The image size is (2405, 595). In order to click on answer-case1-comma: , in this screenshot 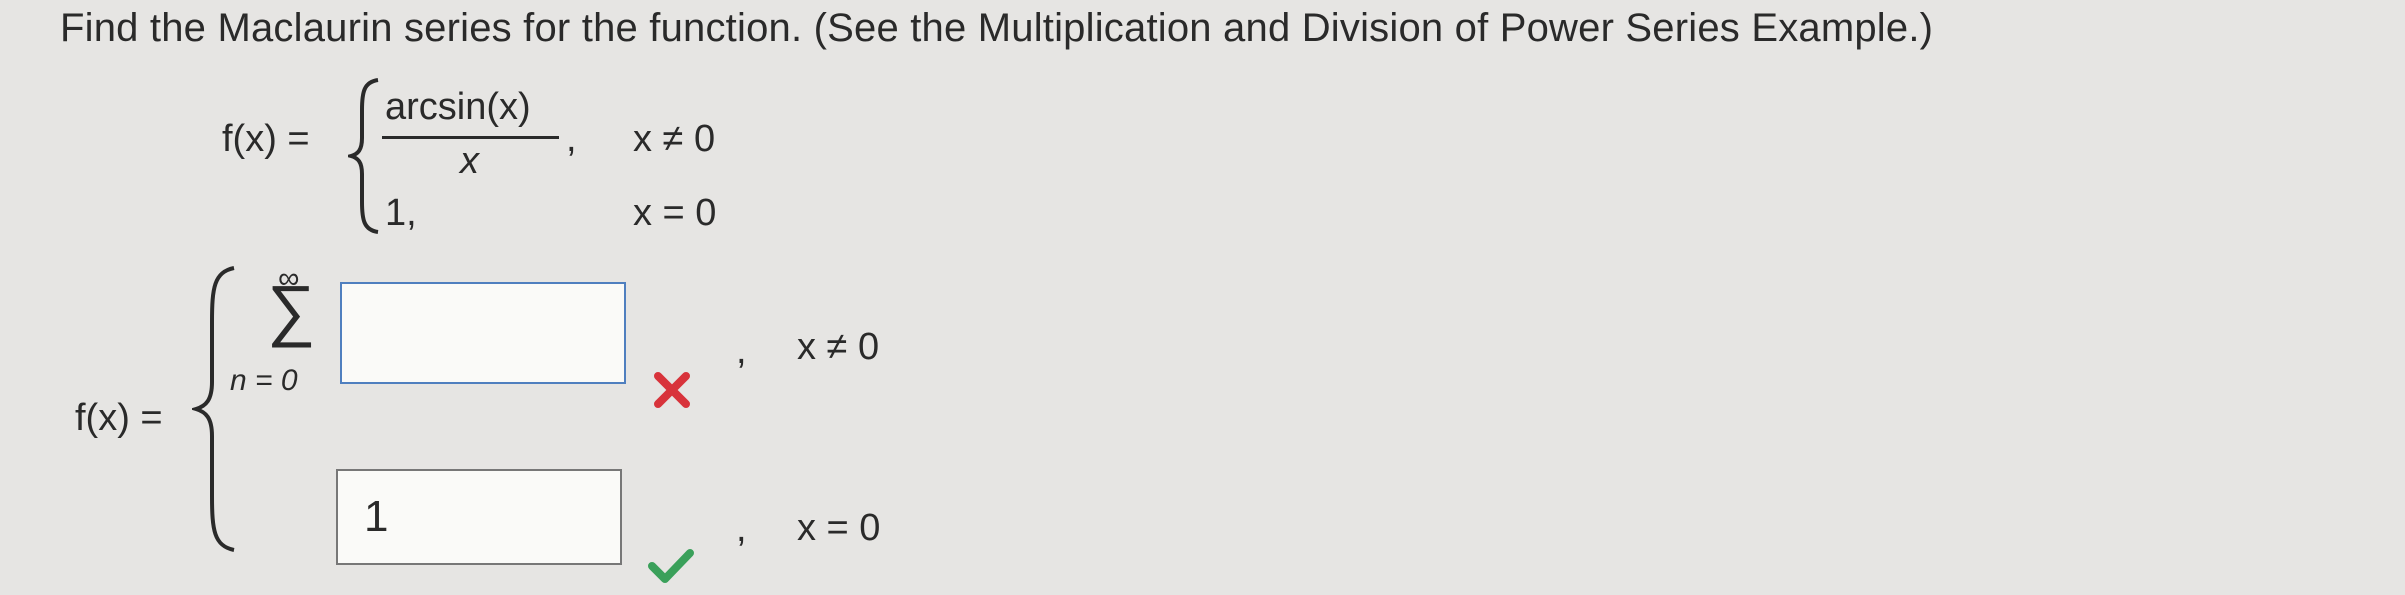, I will do `click(741, 351)`.